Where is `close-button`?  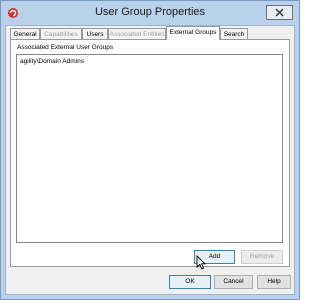
close-button is located at coordinates (279, 12).